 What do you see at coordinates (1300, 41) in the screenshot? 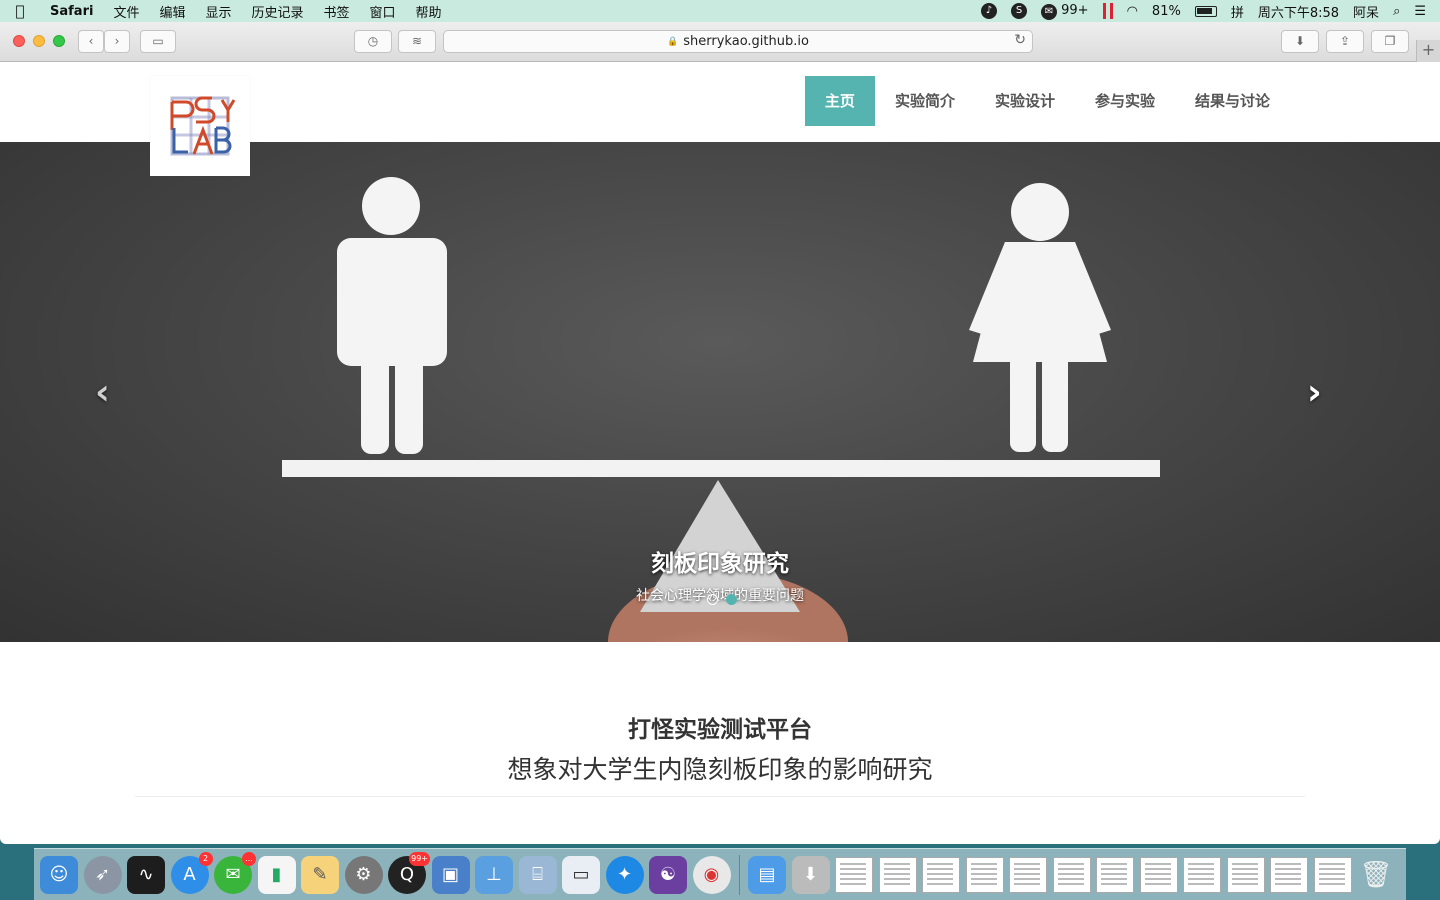
I see `downloads-icon: ⬇` at bounding box center [1300, 41].